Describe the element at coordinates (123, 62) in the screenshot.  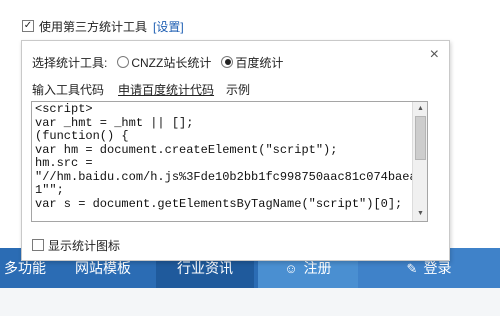
I see `radio-cnzz` at that location.